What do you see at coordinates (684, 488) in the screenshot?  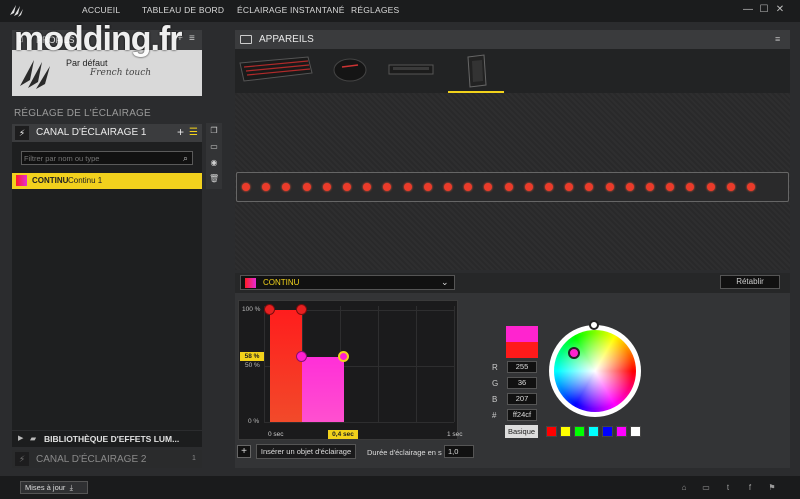 I see `forum-icon: ⌂` at bounding box center [684, 488].